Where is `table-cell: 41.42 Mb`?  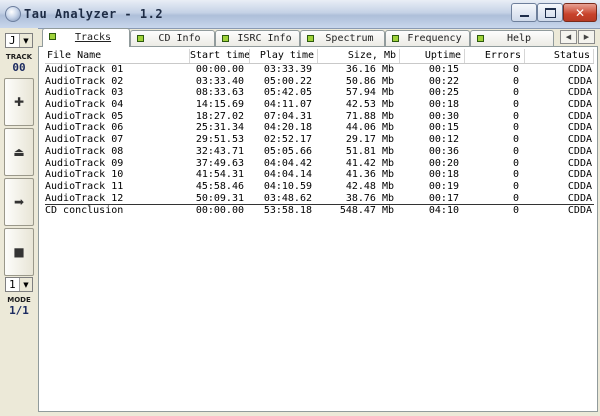 table-cell: 41.42 Mb is located at coordinates (369, 163).